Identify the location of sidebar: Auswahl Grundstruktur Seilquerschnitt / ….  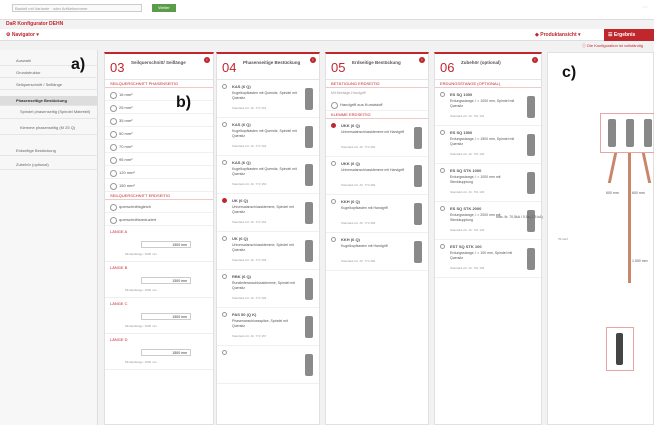
(49, 237).